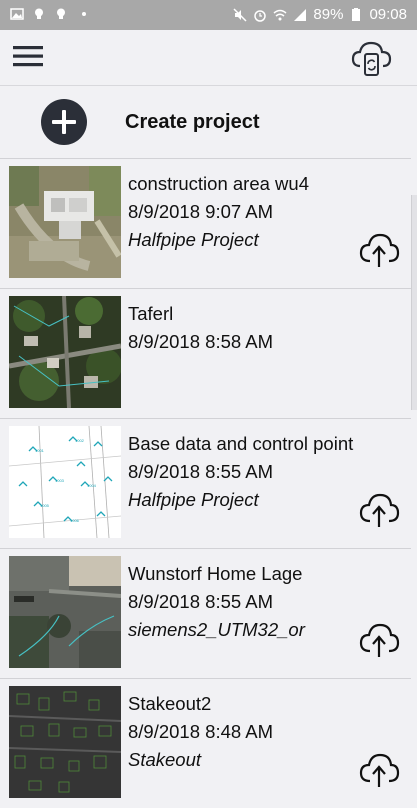 The image size is (417, 808). What do you see at coordinates (60, 480) in the screenshot?
I see `svg-text: 1003` at bounding box center [60, 480].